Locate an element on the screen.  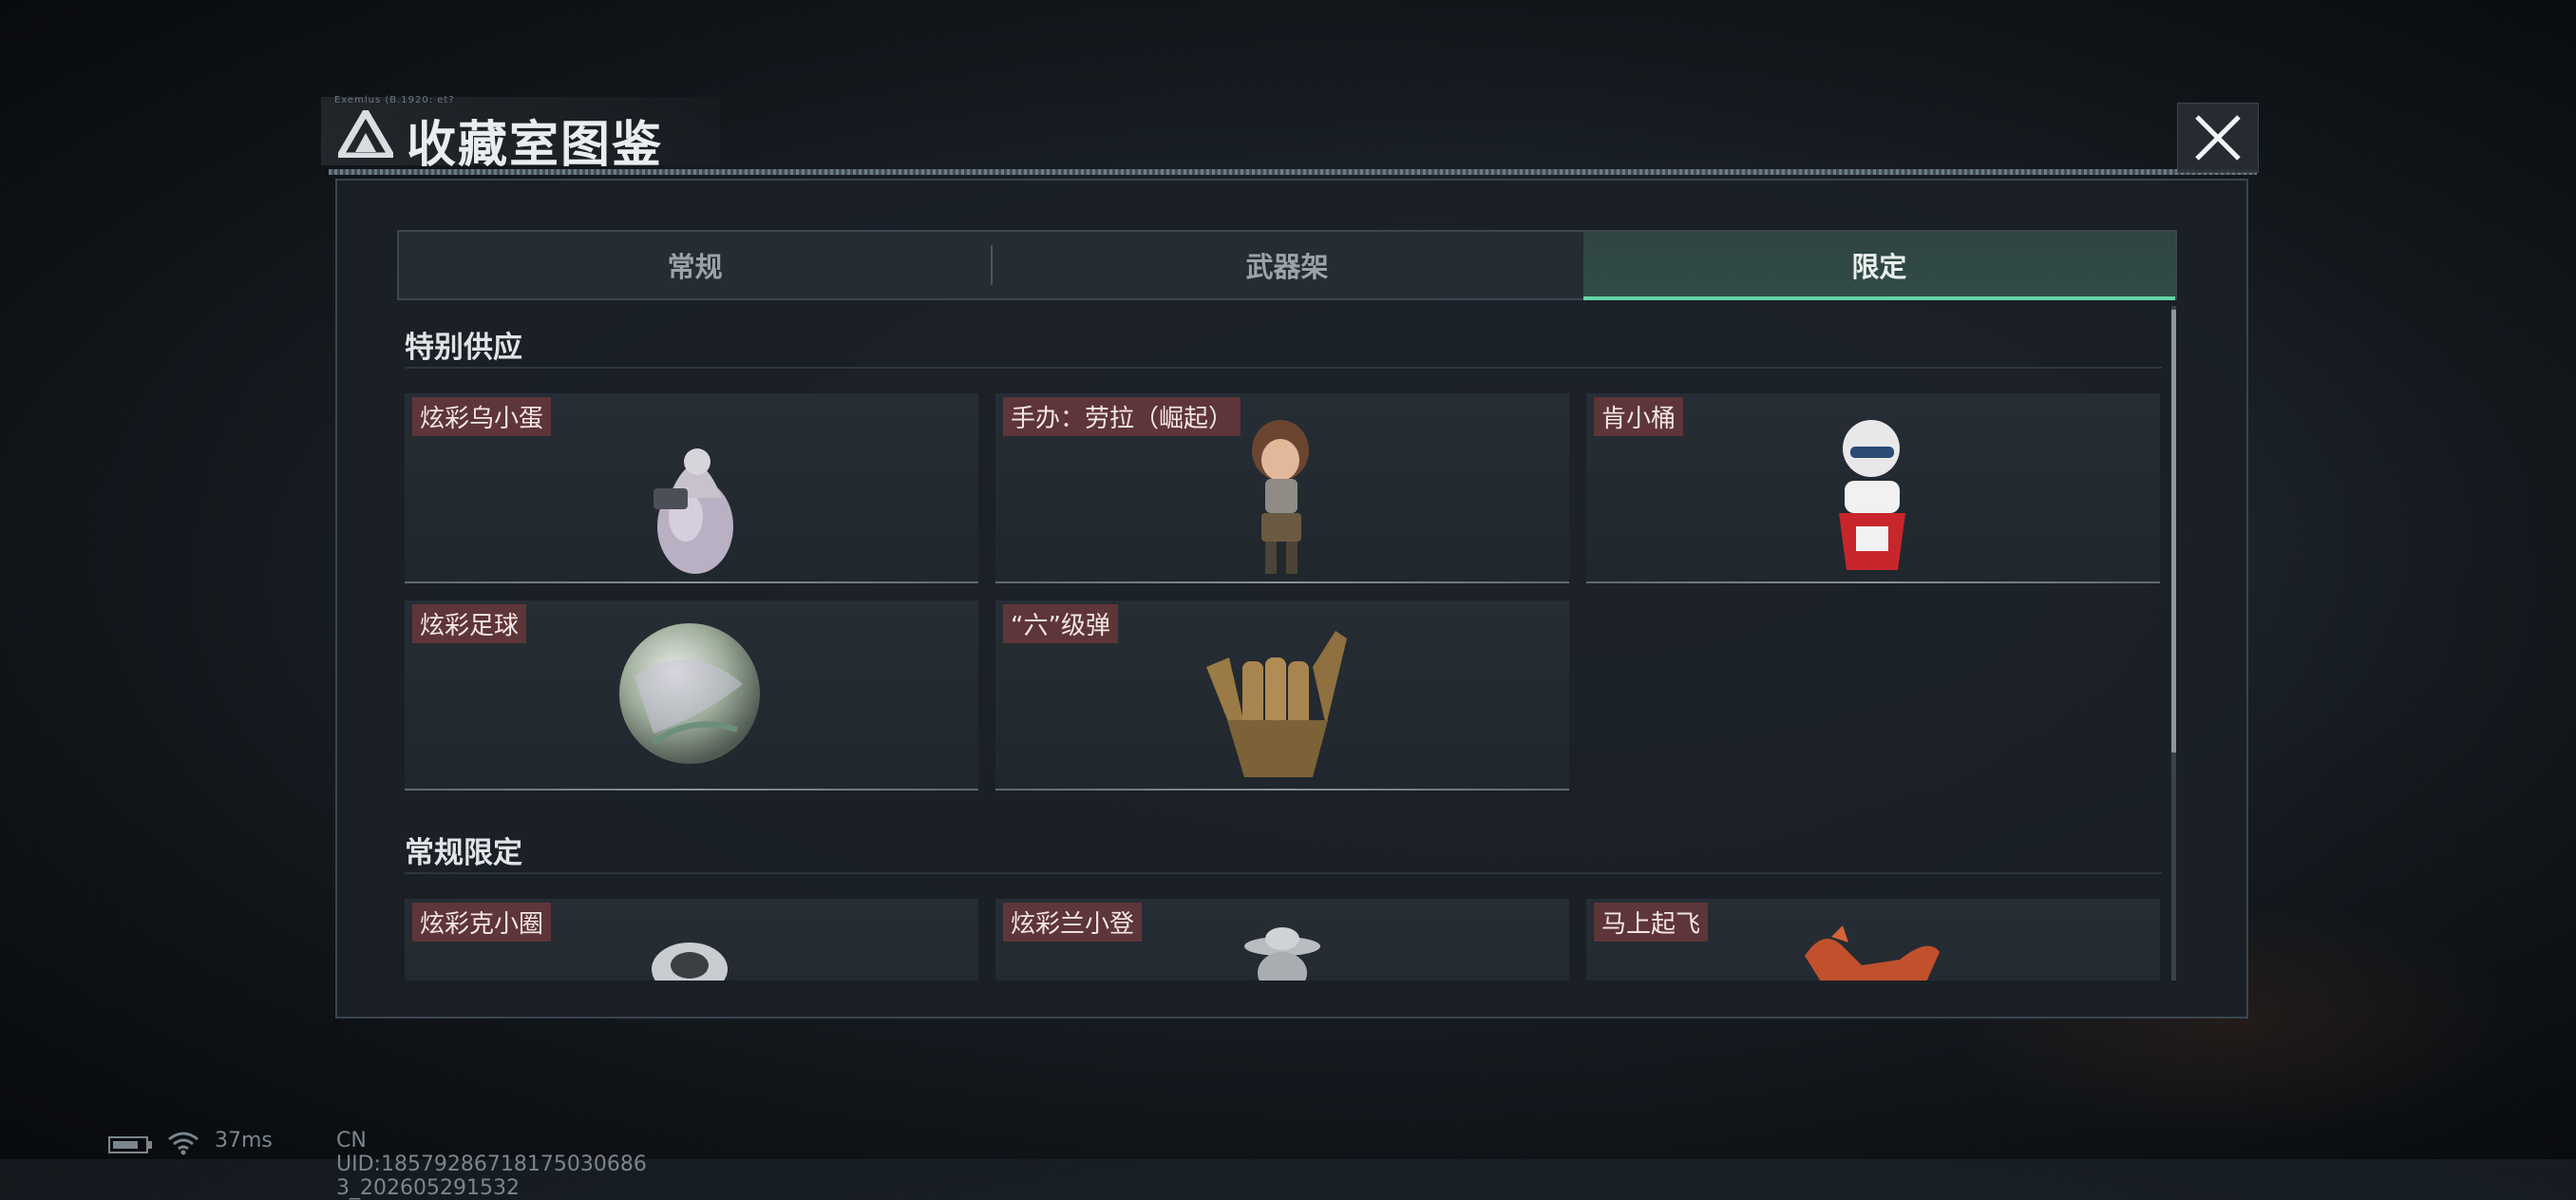
item-label: 炫彩克小圈 is located at coordinates (482, 922).